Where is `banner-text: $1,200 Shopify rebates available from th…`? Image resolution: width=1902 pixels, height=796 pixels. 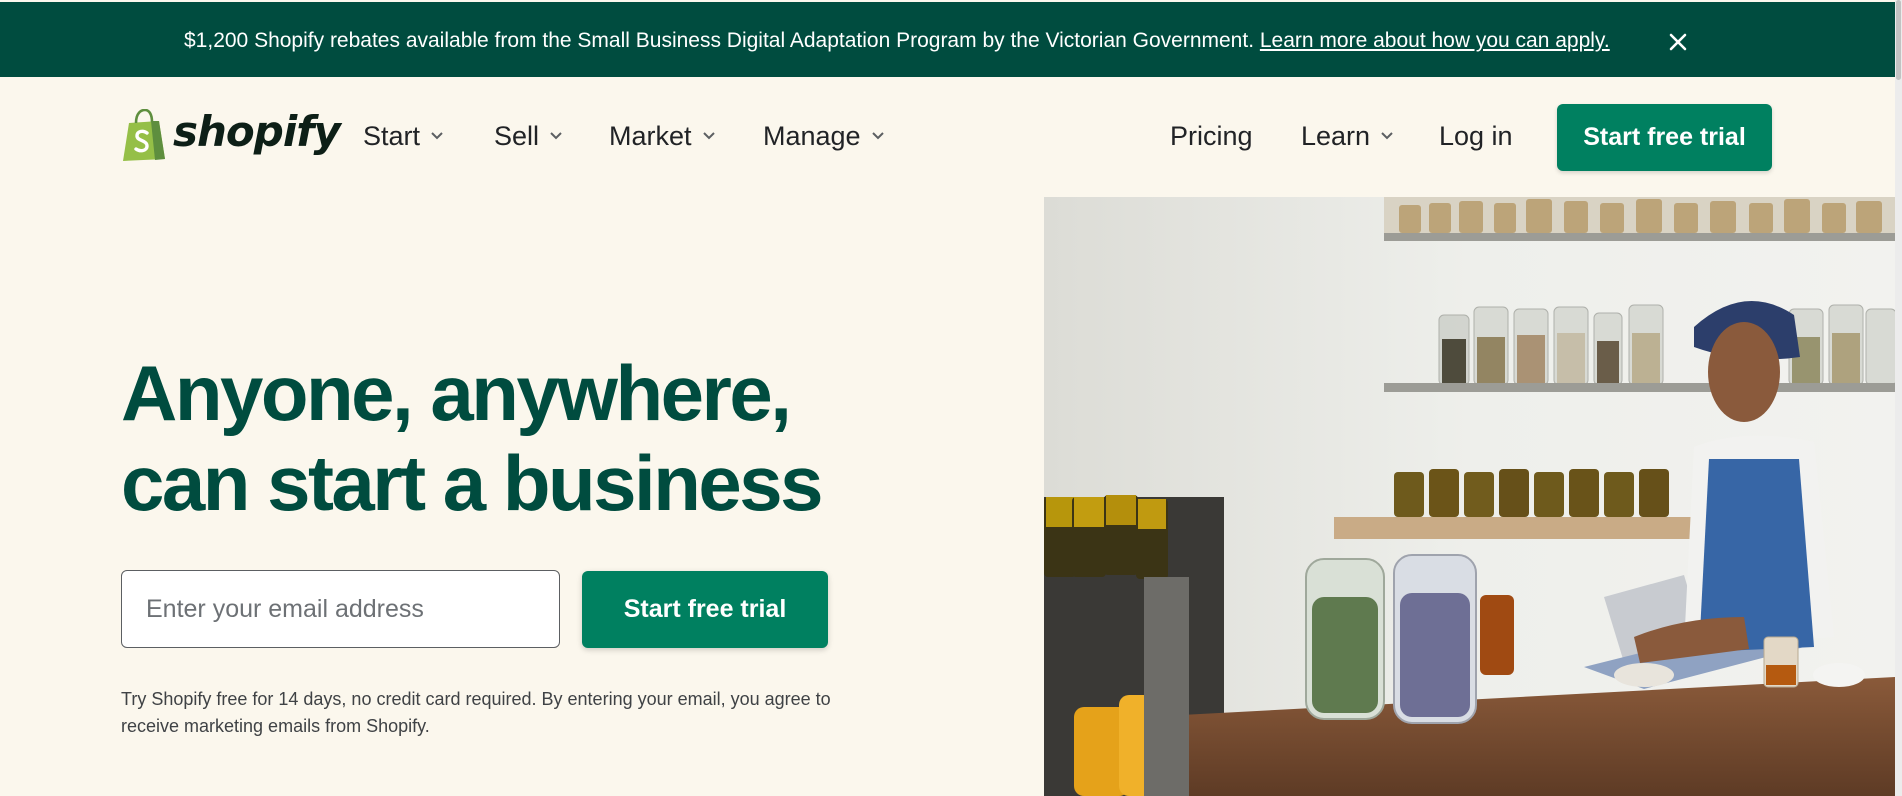
banner-text: $1,200 Shopify rebates available from th… is located at coordinates (897, 41).